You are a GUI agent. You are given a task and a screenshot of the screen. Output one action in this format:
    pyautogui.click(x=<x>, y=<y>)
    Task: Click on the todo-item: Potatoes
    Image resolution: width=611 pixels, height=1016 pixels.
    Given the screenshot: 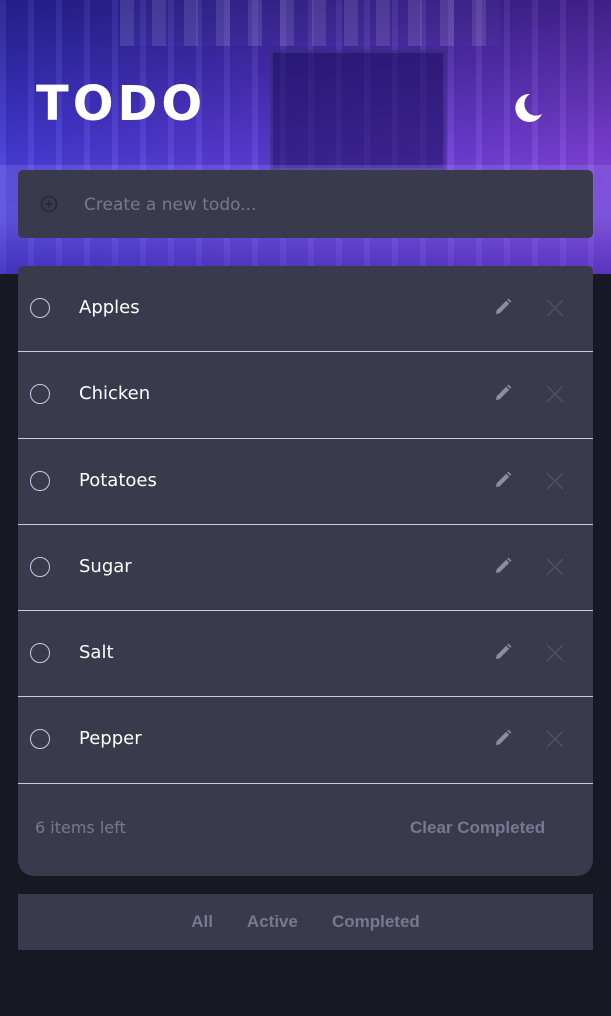 What is the action you would take?
    pyautogui.click(x=305, y=482)
    